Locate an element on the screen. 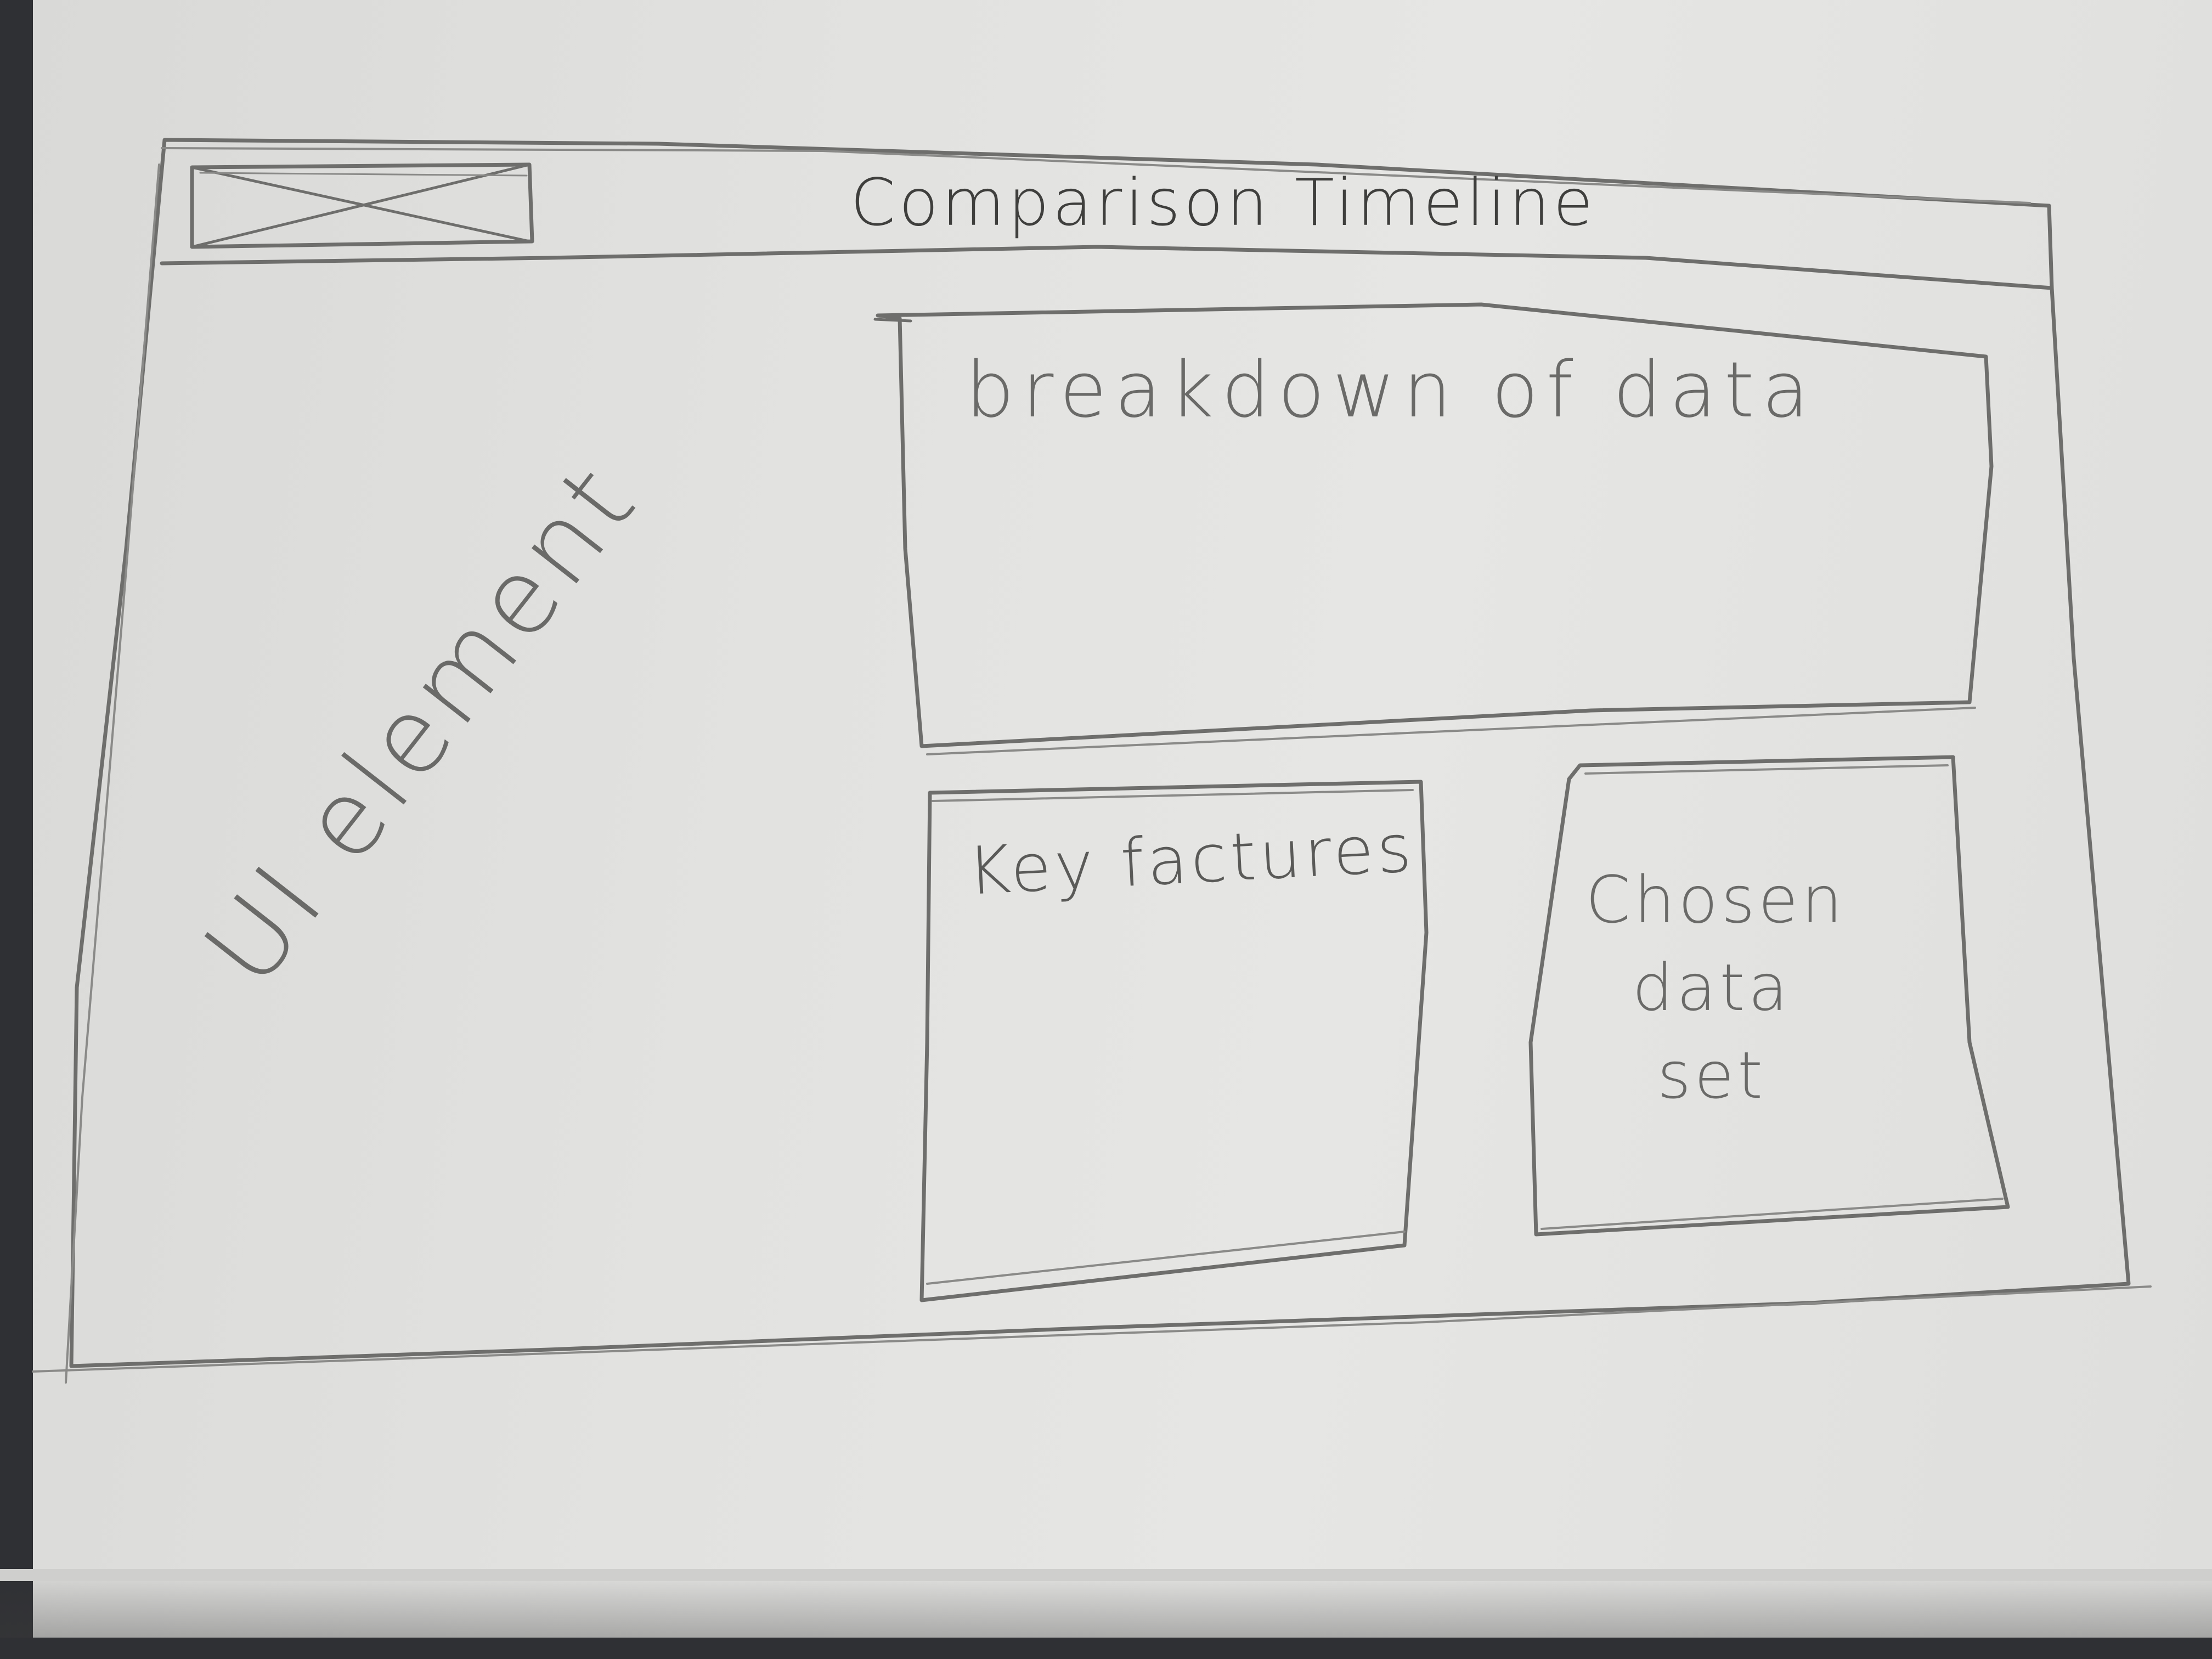 This screenshot has height=1659, width=2212. window-title: Comparison Timeline is located at coordinates (1223, 202).